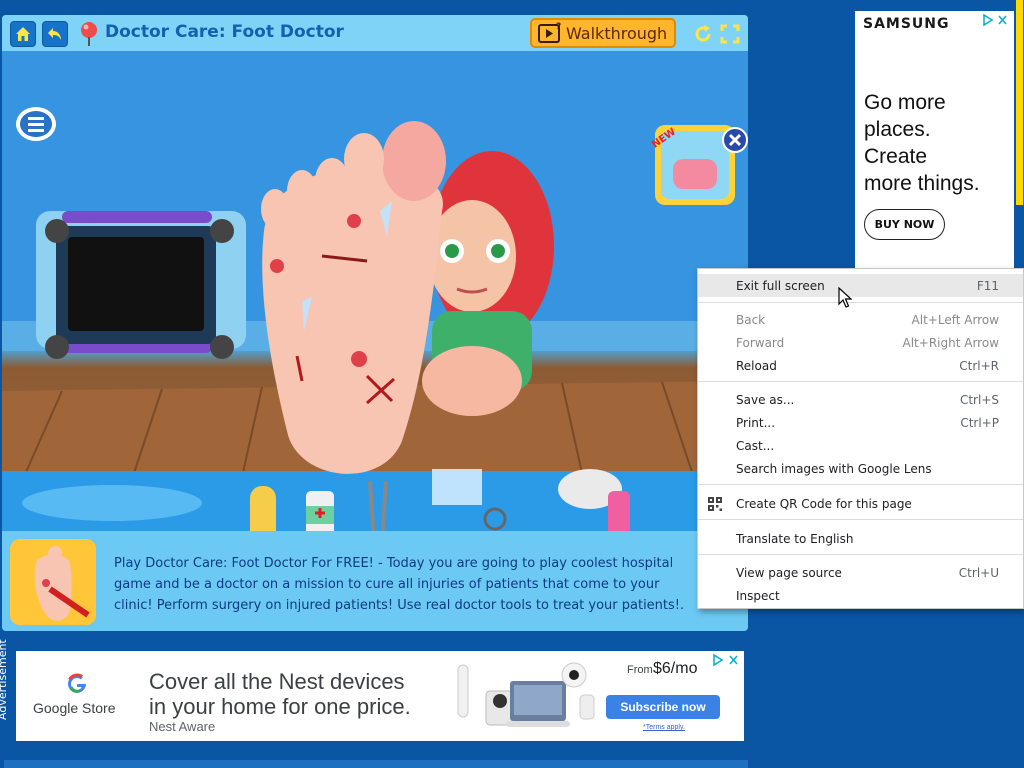  I want to click on google-store-label: Google Store, so click(74, 708).